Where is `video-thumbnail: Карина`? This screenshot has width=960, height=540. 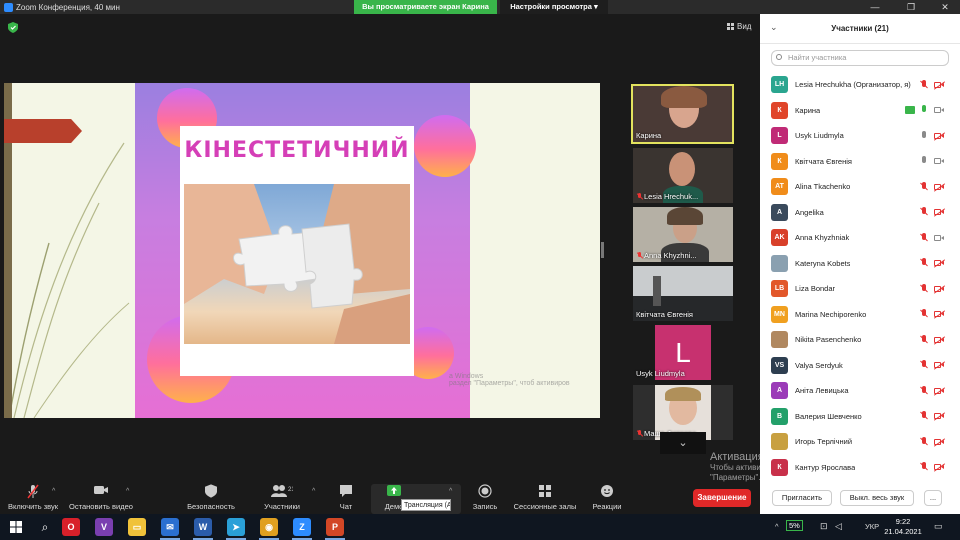 video-thumbnail: Карина is located at coordinates (682, 114).